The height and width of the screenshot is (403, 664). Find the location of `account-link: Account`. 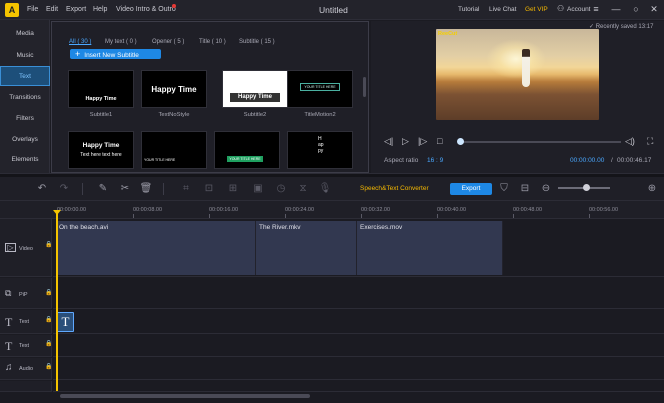

account-link: Account is located at coordinates (579, 9).